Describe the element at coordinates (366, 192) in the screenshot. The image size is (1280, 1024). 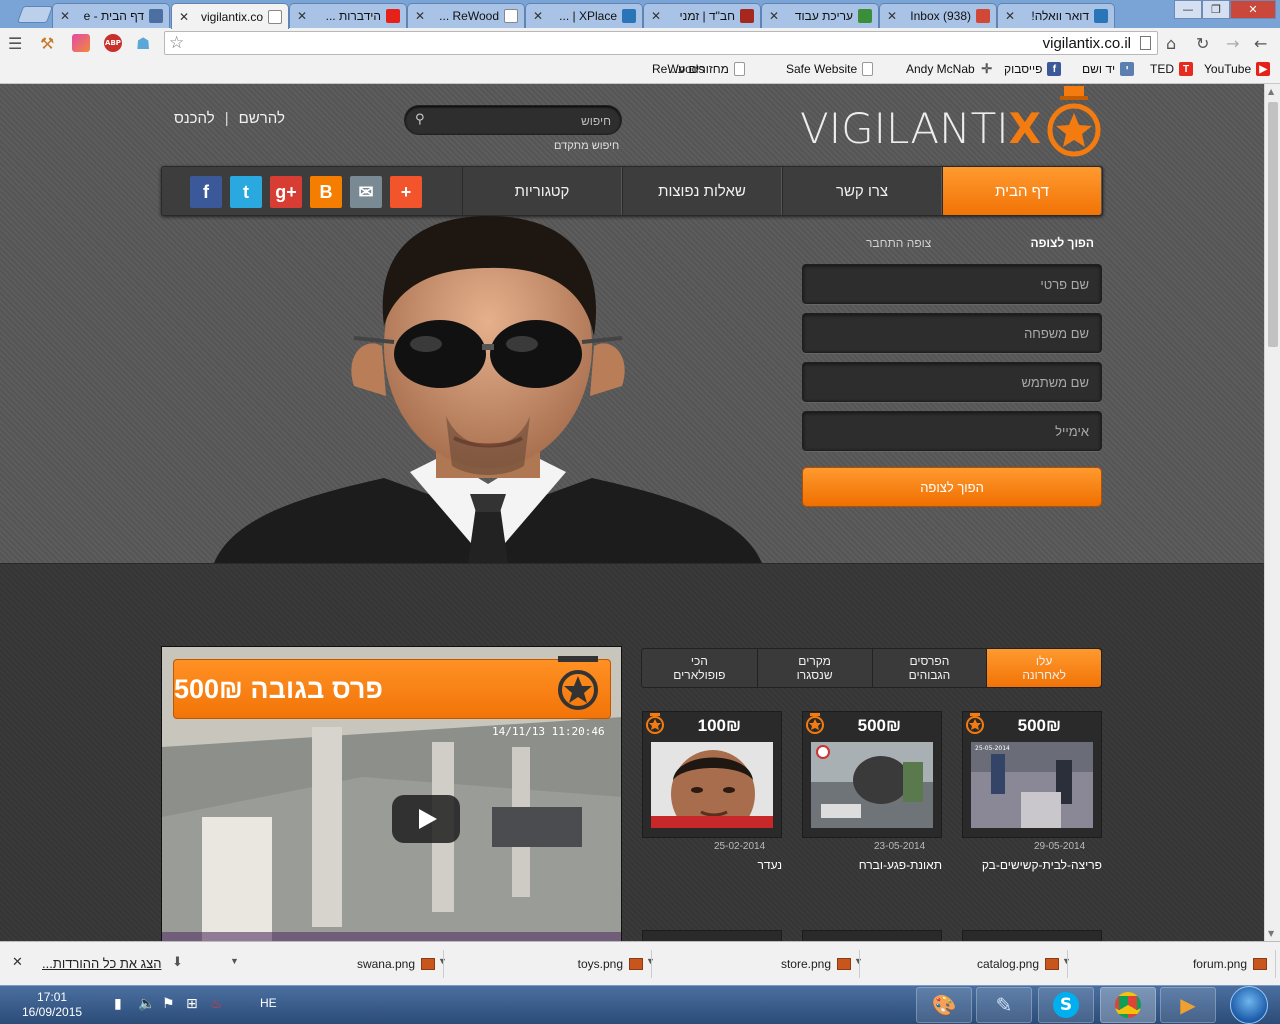
I see `email-icon: ✉` at that location.